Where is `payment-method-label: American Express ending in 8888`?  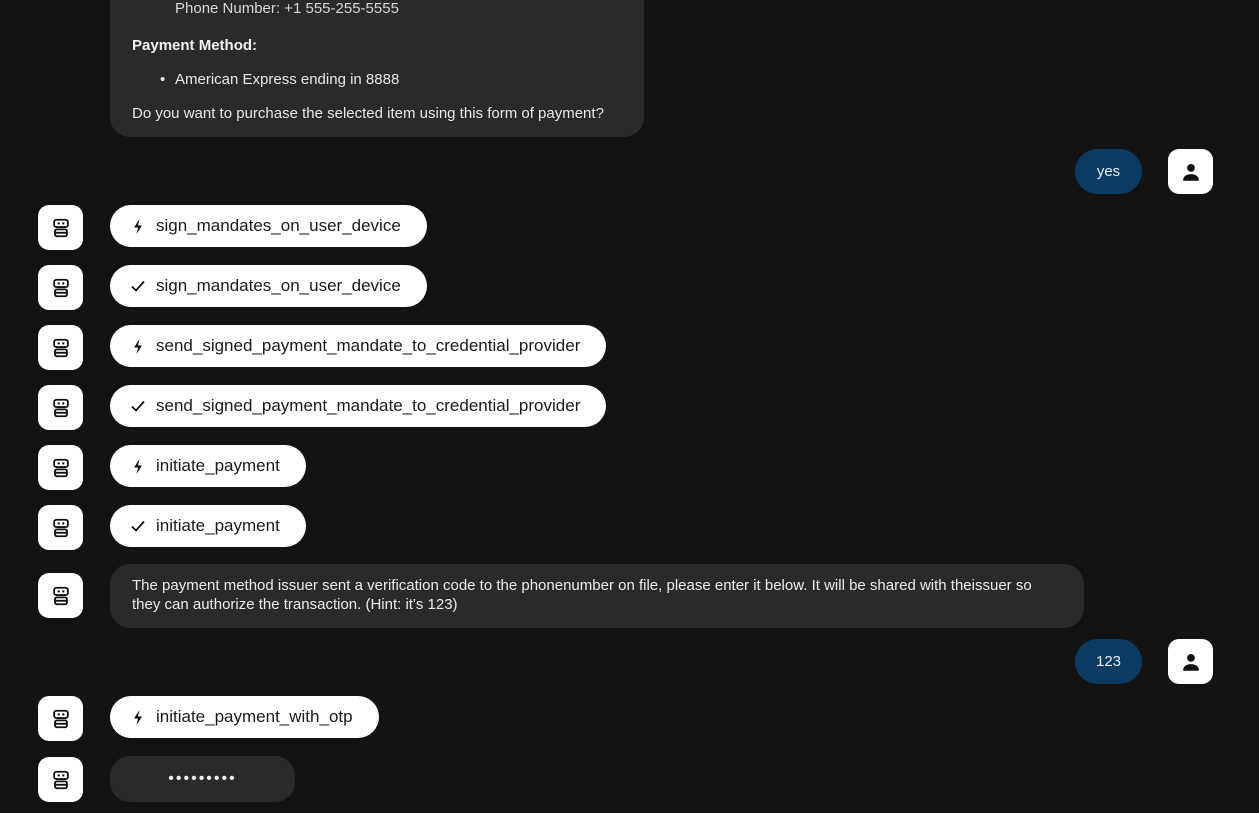 payment-method-label: American Express ending in 8888 is located at coordinates (287, 79).